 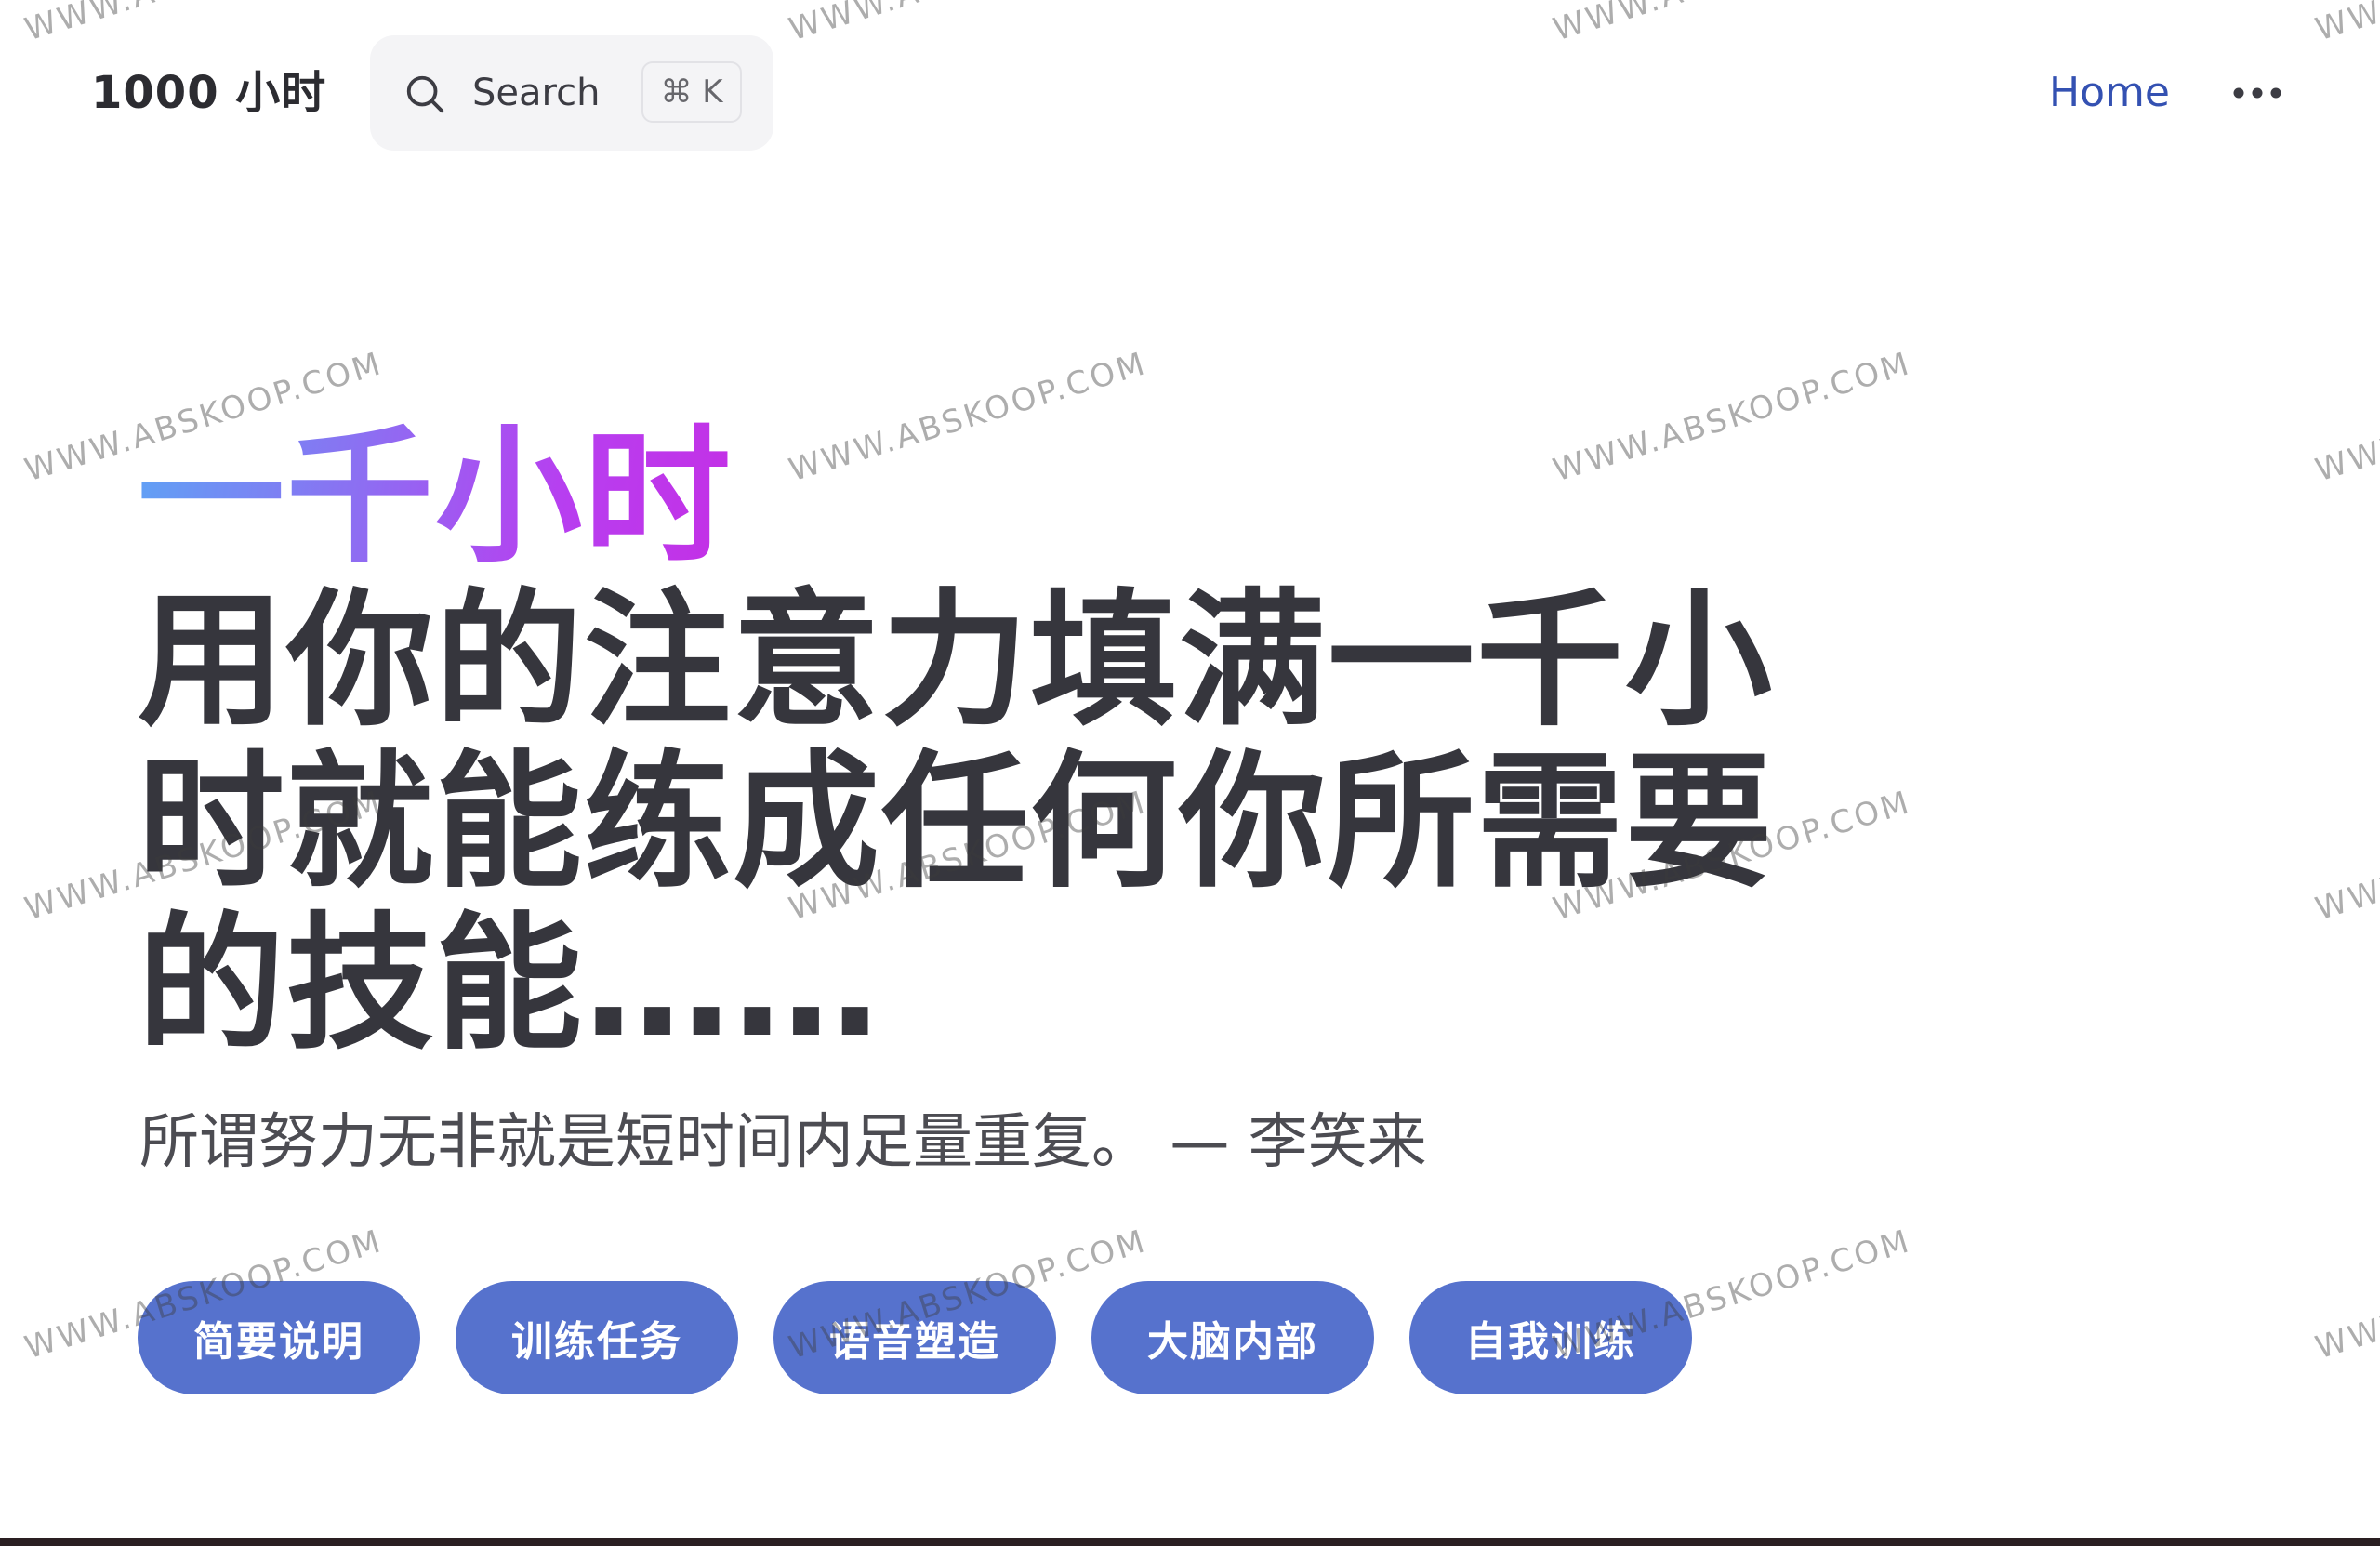 I want to click on site-title: 1000 小时, so click(x=208, y=92).